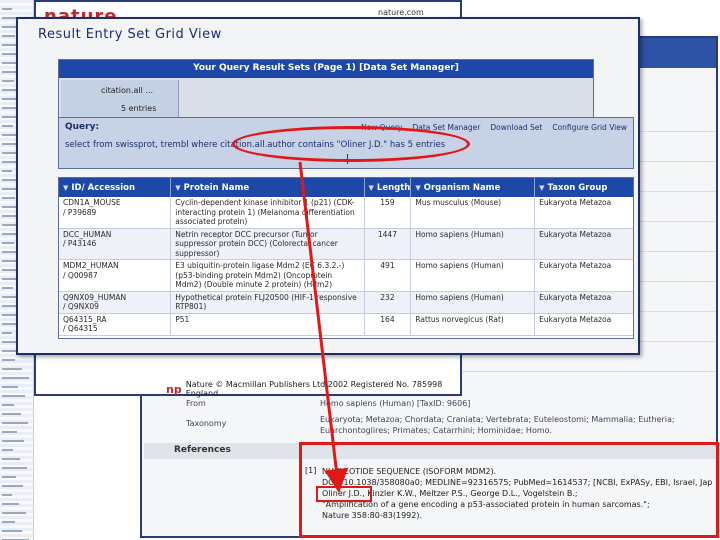 The width and height of the screenshot is (720, 540). What do you see at coordinates (82, 127) in the screenshot?
I see `query-label: Query:` at bounding box center [82, 127].